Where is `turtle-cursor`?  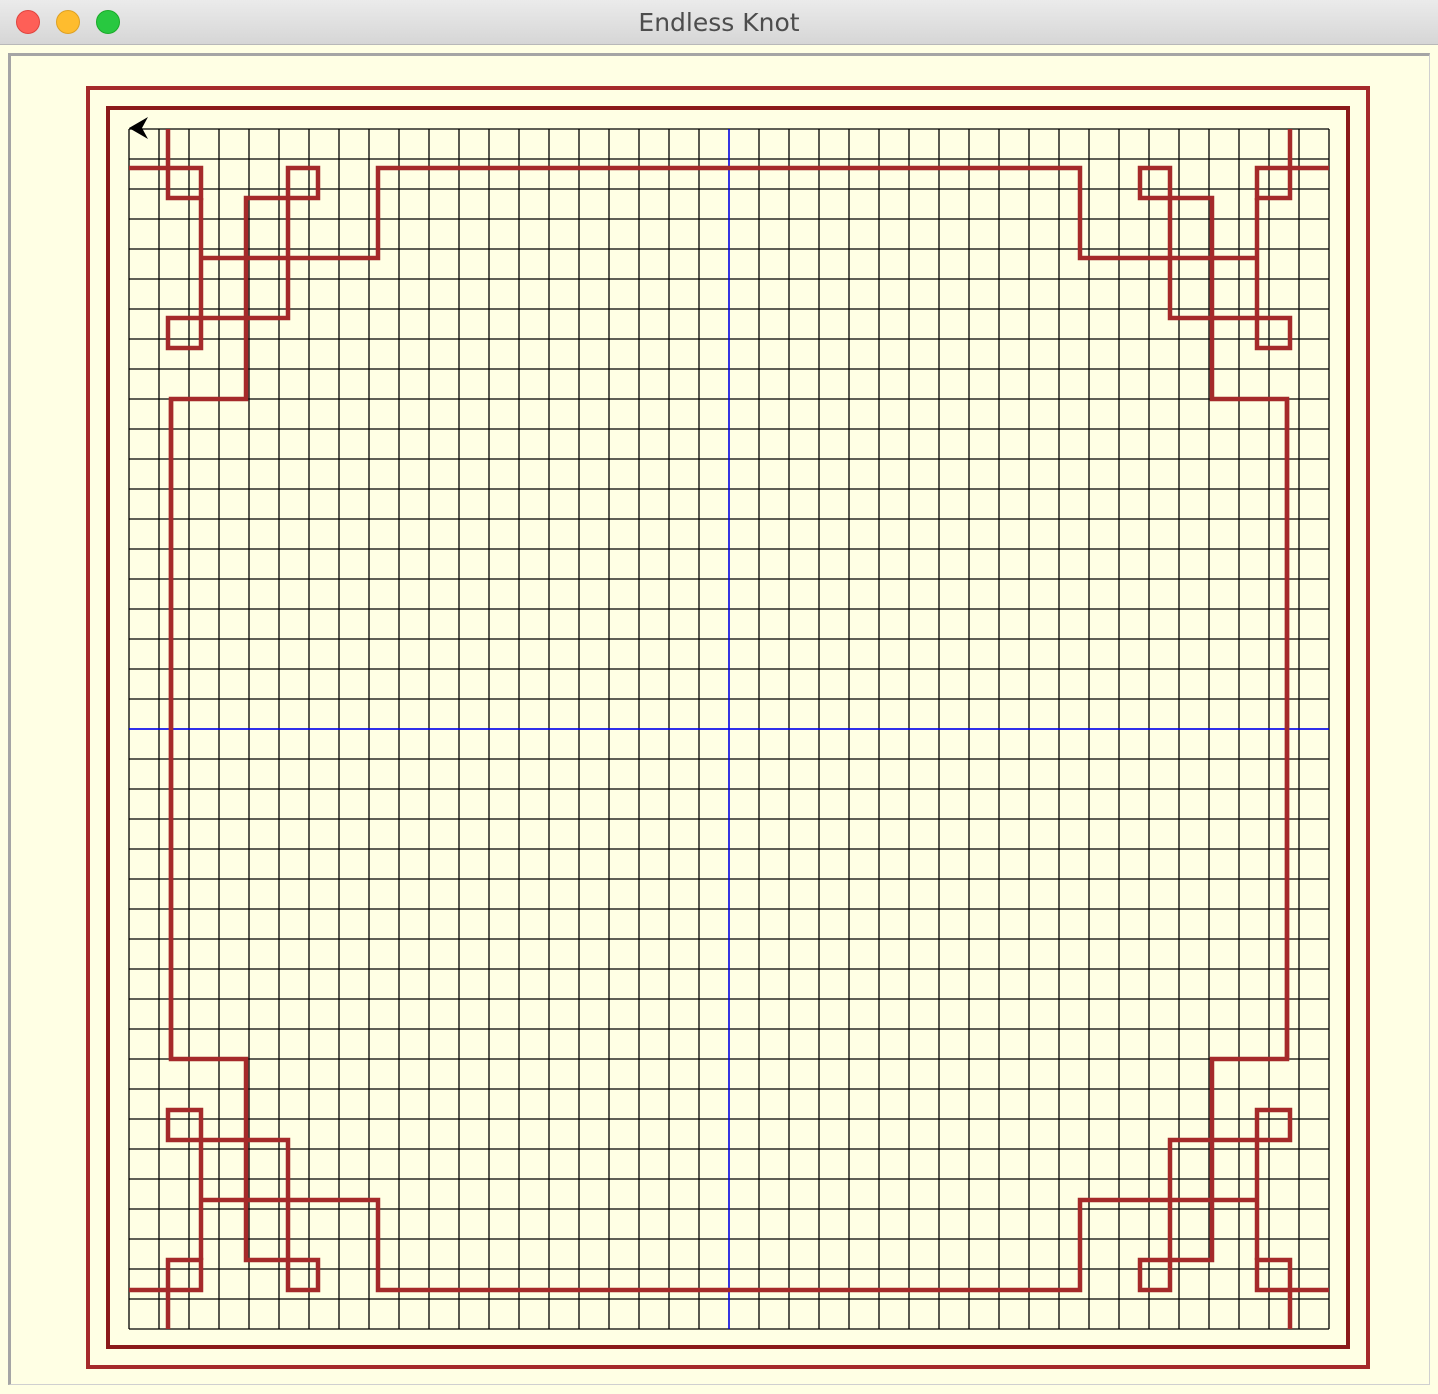 turtle-cursor is located at coordinates (138, 128).